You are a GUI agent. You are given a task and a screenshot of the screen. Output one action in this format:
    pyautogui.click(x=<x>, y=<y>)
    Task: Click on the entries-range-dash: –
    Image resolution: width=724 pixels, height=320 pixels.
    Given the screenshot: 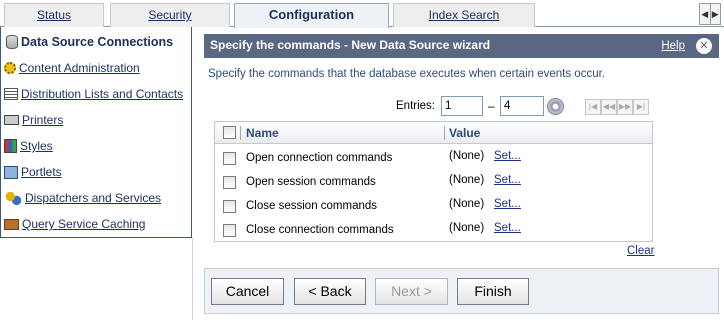 What is the action you would take?
    pyautogui.click(x=491, y=106)
    